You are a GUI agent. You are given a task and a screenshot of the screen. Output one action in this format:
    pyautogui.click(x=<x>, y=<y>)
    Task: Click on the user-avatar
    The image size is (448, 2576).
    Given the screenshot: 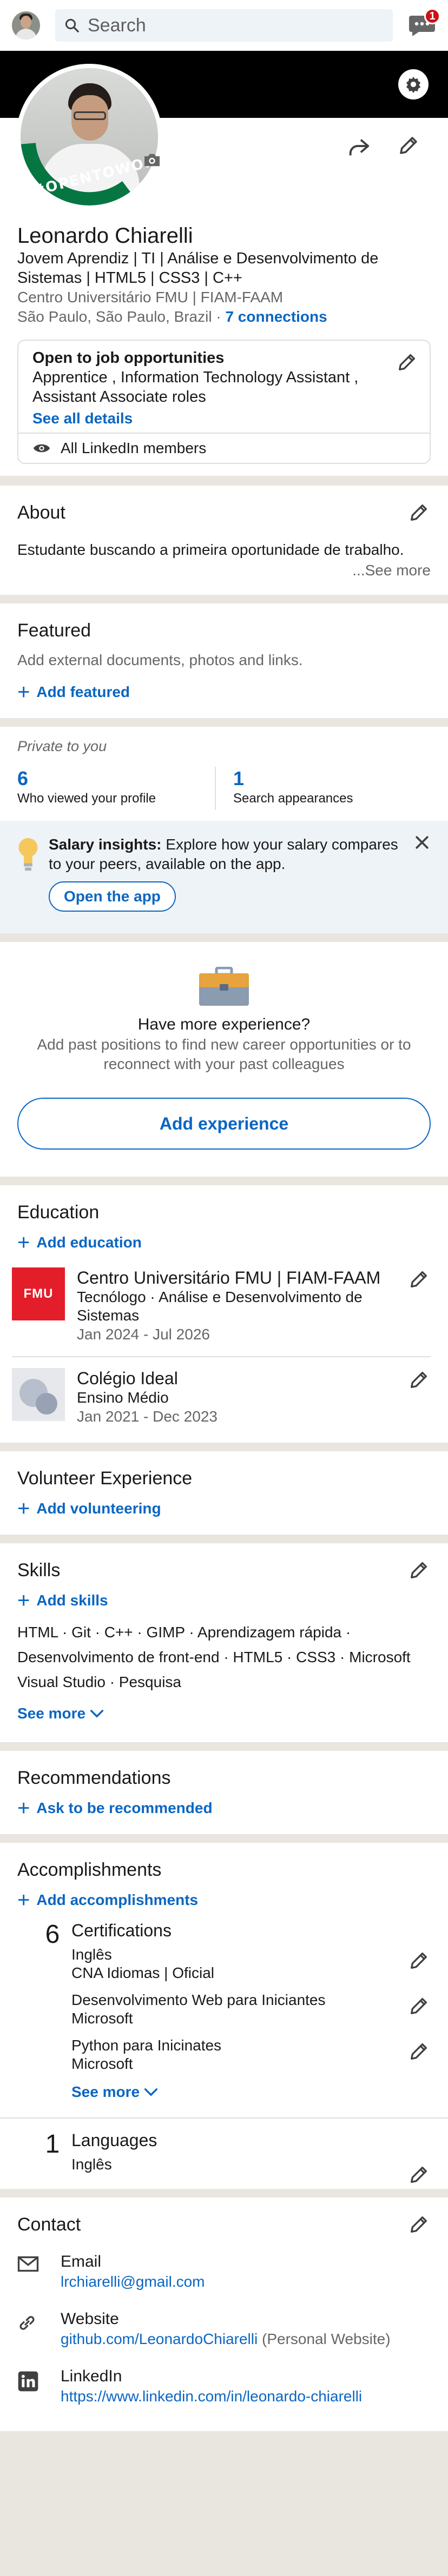 What is the action you would take?
    pyautogui.click(x=26, y=25)
    